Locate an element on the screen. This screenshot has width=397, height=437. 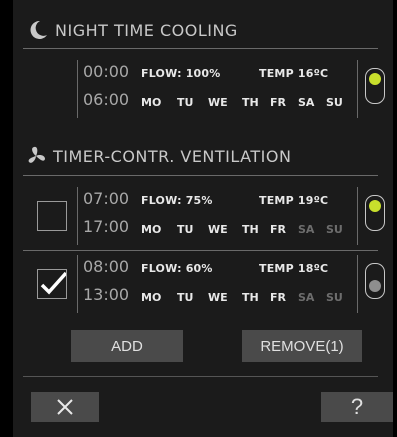
timer-ventilation-title: TIMER-CONTR. VENTILATION is located at coordinates (172, 156).